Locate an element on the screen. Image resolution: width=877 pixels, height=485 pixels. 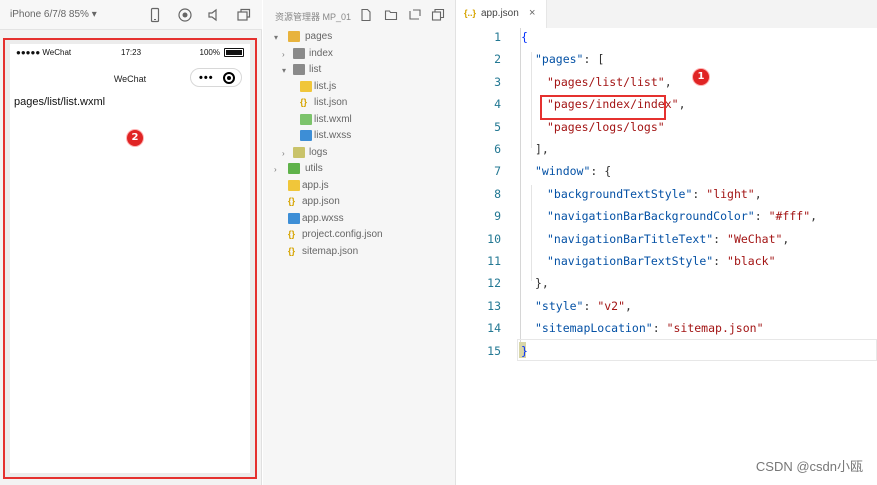
js-file-icon is located at coordinates (306, 86).